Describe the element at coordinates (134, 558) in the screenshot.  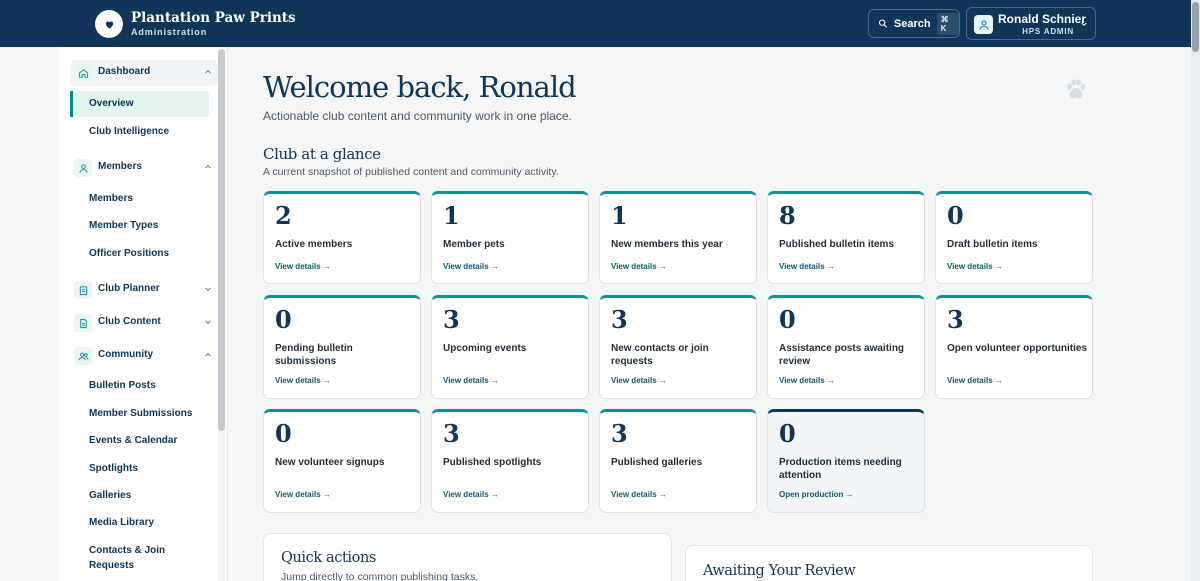
I see `sidebar-item-contacts-join-requests: Contacts & Join Requests` at that location.